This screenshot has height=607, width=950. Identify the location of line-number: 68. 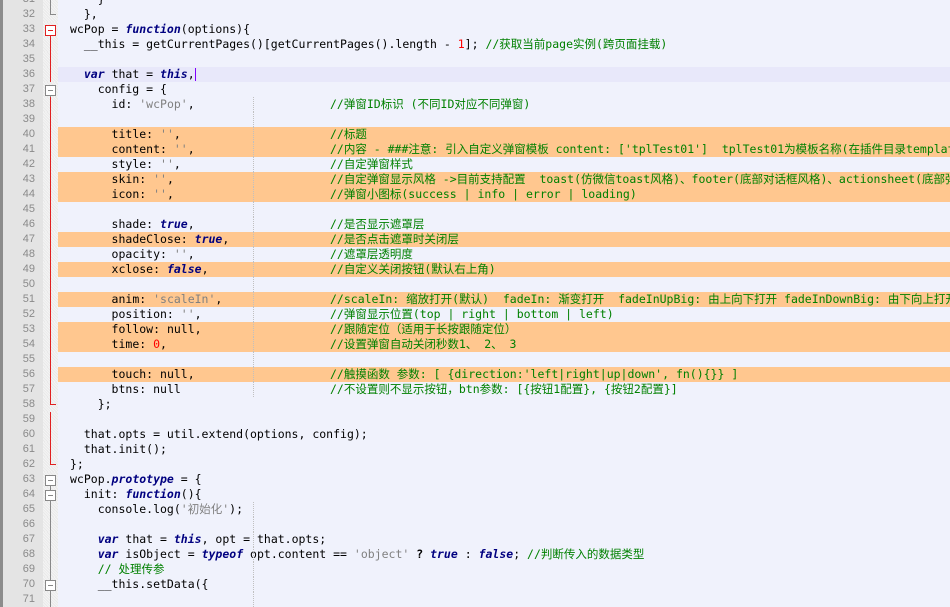
(21, 554).